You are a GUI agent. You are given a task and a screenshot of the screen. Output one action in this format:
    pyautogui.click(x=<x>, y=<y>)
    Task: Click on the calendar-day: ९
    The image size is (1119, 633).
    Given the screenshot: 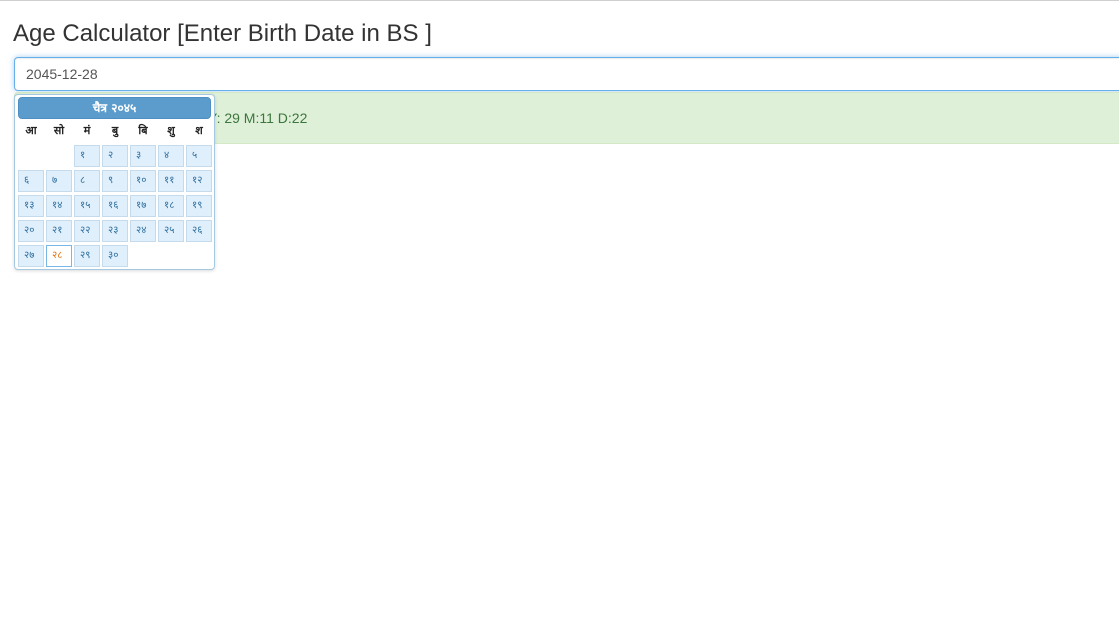 What is the action you would take?
    pyautogui.click(x=115, y=181)
    